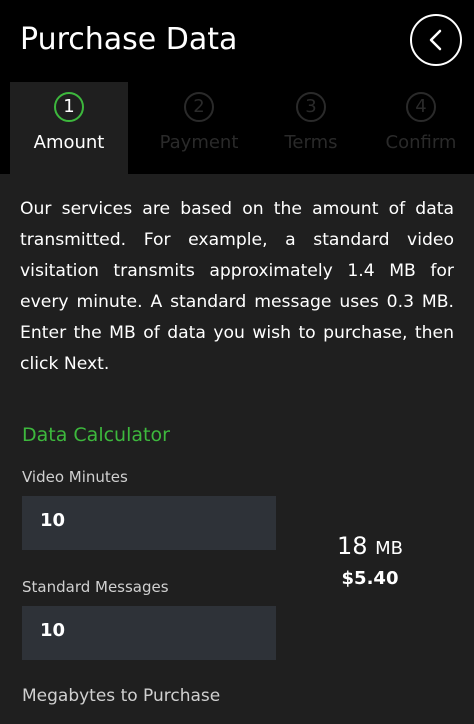  What do you see at coordinates (311, 142) in the screenshot?
I see `step-label-terms: Terms` at bounding box center [311, 142].